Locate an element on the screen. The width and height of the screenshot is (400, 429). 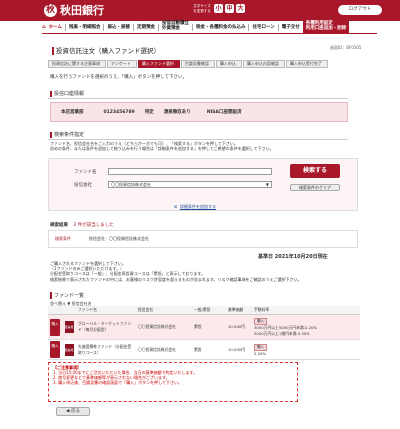
step-application: 購入申込 is located at coordinates (228, 64).